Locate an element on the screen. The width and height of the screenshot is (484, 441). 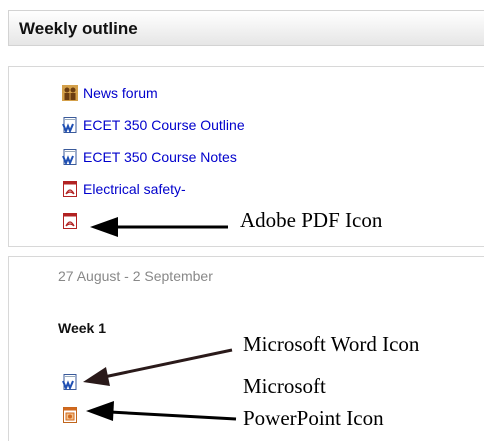
annotation-arrows is located at coordinates (160, 319).